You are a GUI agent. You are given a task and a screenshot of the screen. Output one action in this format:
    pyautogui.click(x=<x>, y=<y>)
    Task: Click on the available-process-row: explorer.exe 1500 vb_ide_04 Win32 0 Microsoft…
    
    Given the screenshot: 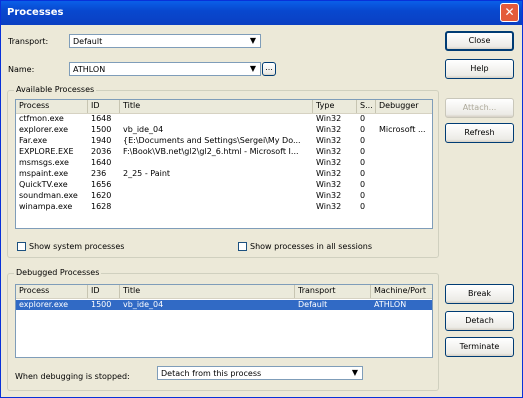 What is the action you would take?
    pyautogui.click(x=224, y=130)
    